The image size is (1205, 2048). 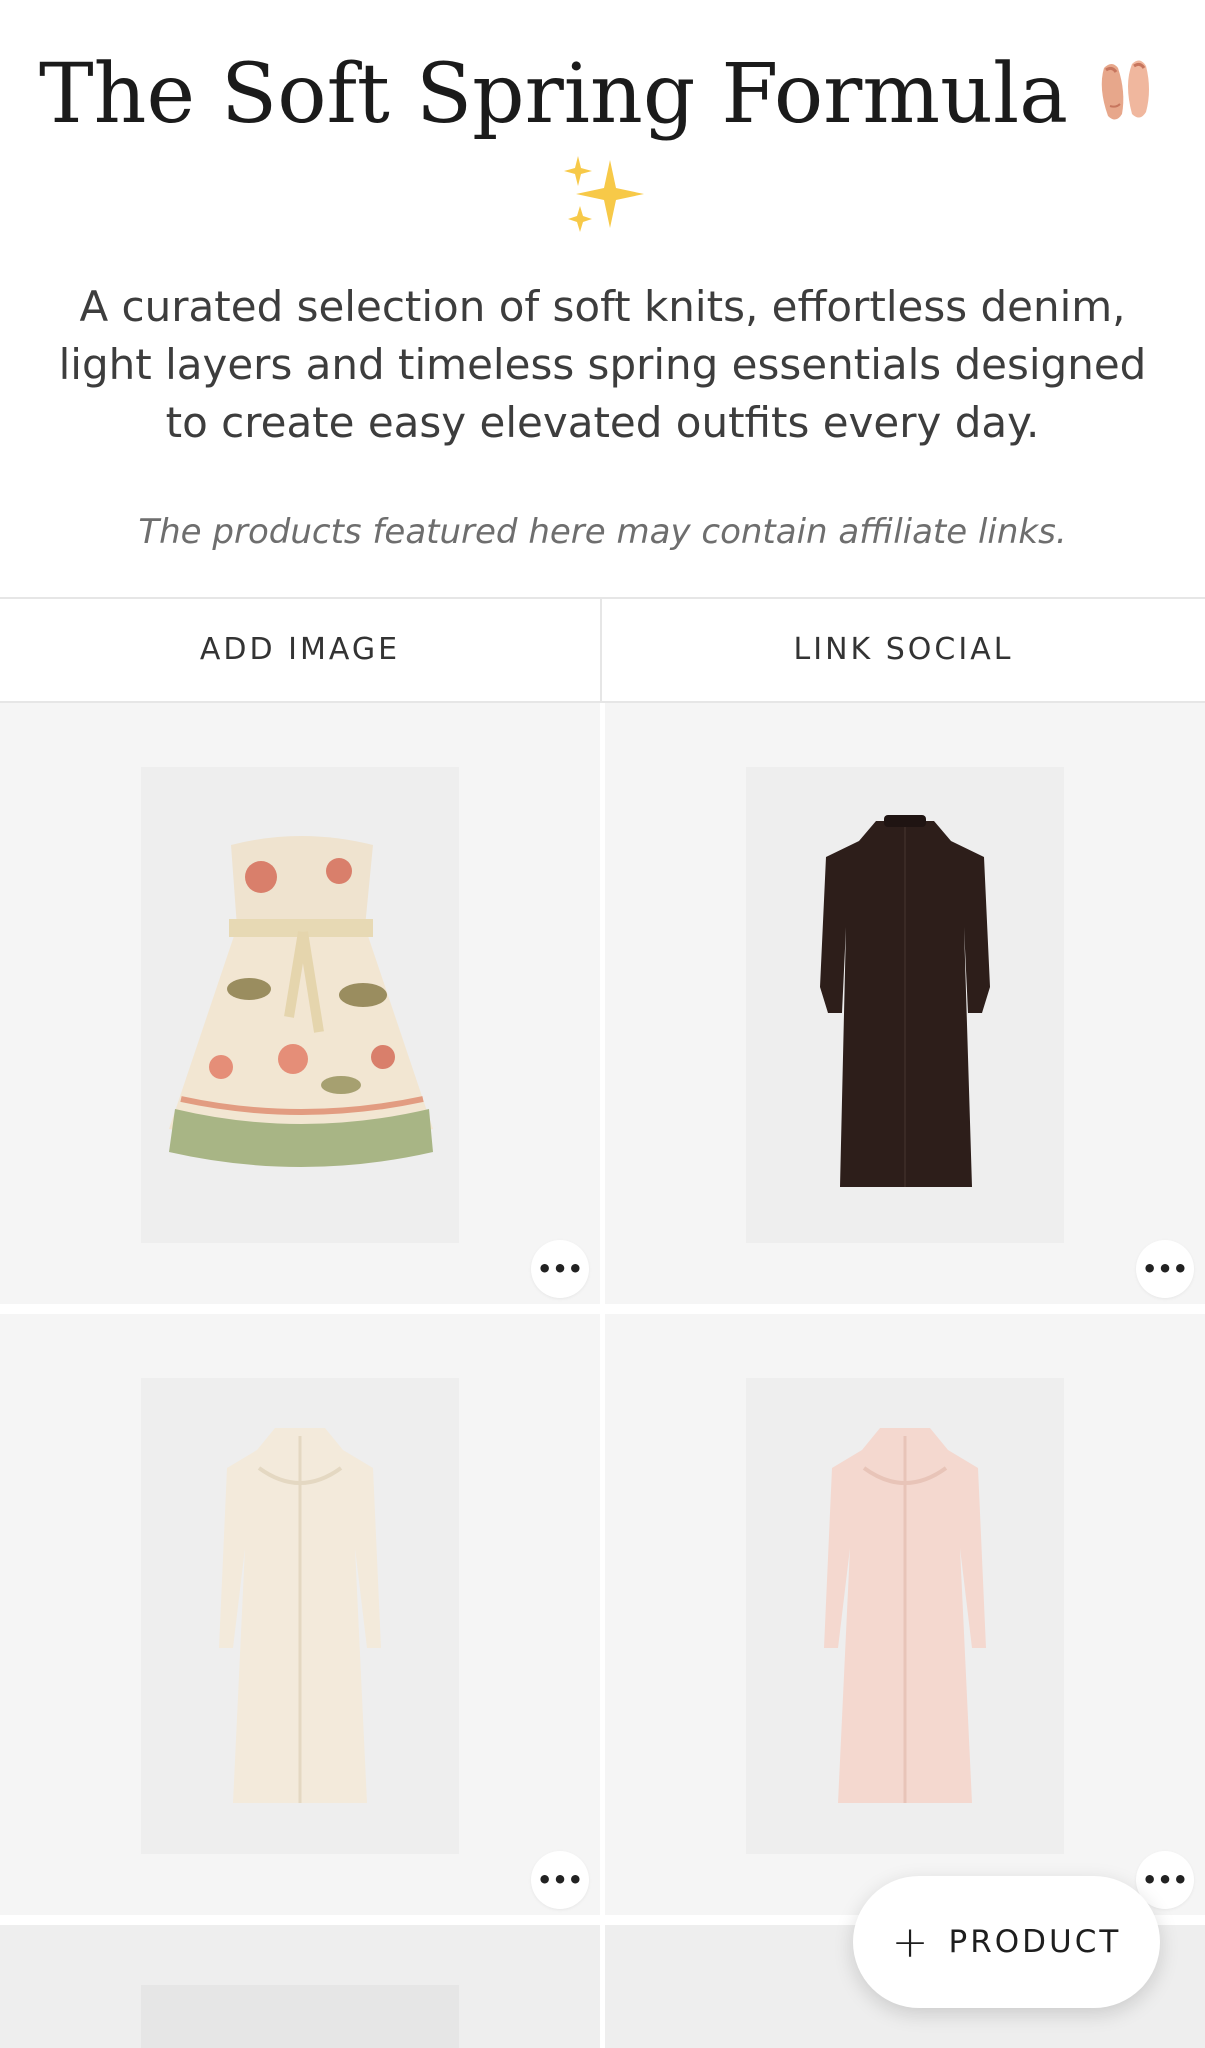 I want to click on cream-dress-image, so click(x=300, y=1615).